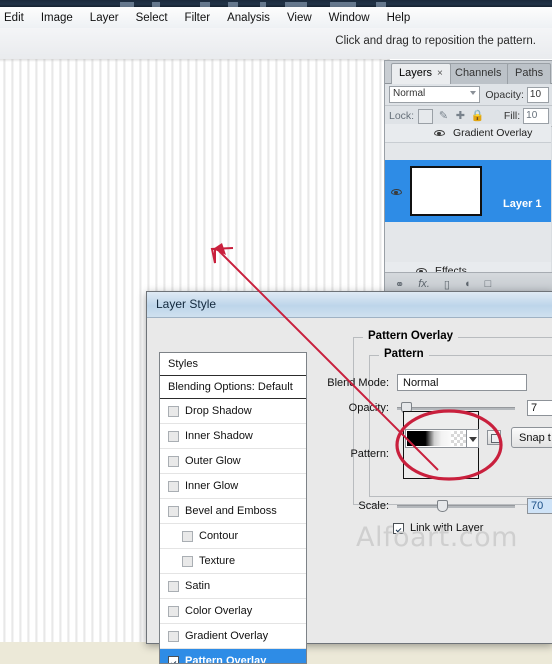 Image resolution: width=552 pixels, height=664 pixels. I want to click on menu-item-view: View, so click(300, 18).